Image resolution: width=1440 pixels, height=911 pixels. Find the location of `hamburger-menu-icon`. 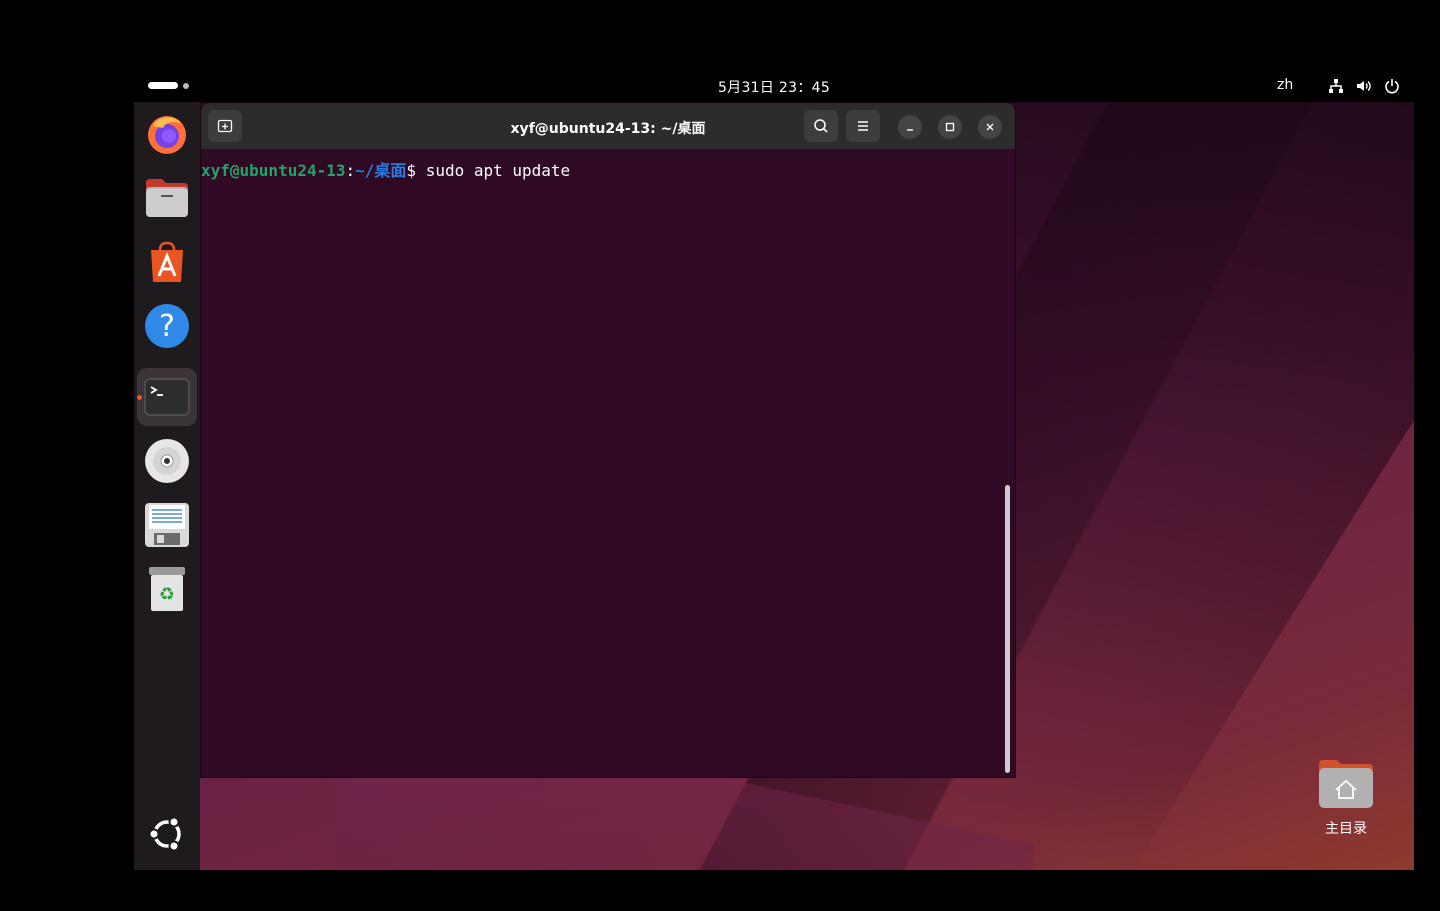

hamburger-menu-icon is located at coordinates (863, 126).